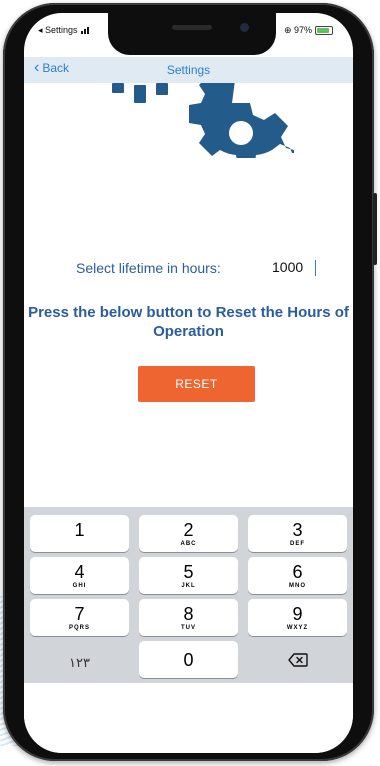 This screenshot has height=766, width=380. I want to click on key-digit: 4, so click(79, 572).